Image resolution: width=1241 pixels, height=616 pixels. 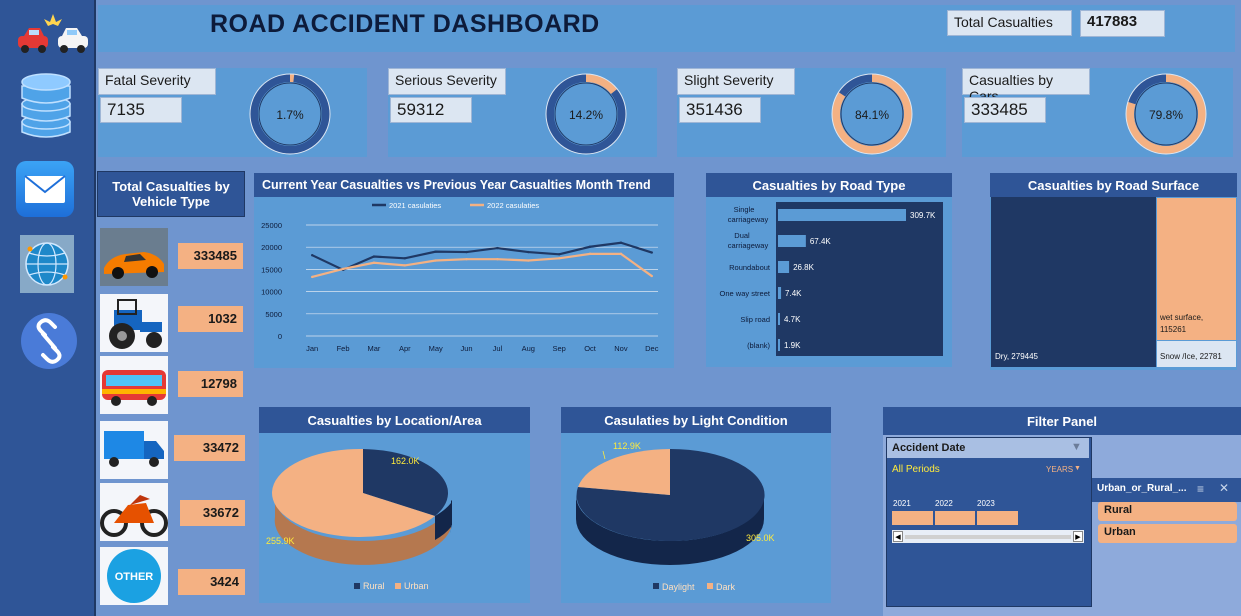 What do you see at coordinates (678, 587) in the screenshot?
I see `legend-daylight-label: Daylight` at bounding box center [678, 587].